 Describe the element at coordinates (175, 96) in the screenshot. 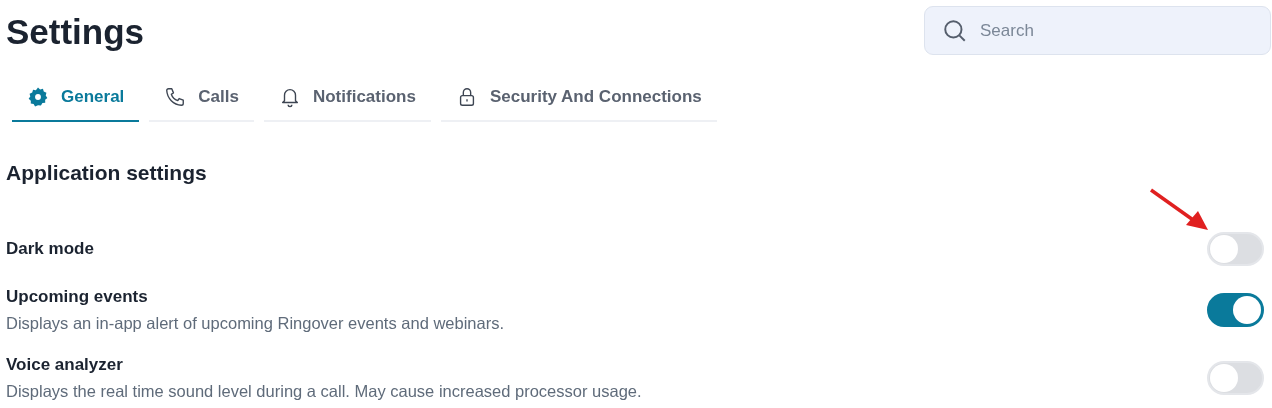

I see `phone-icon` at that location.